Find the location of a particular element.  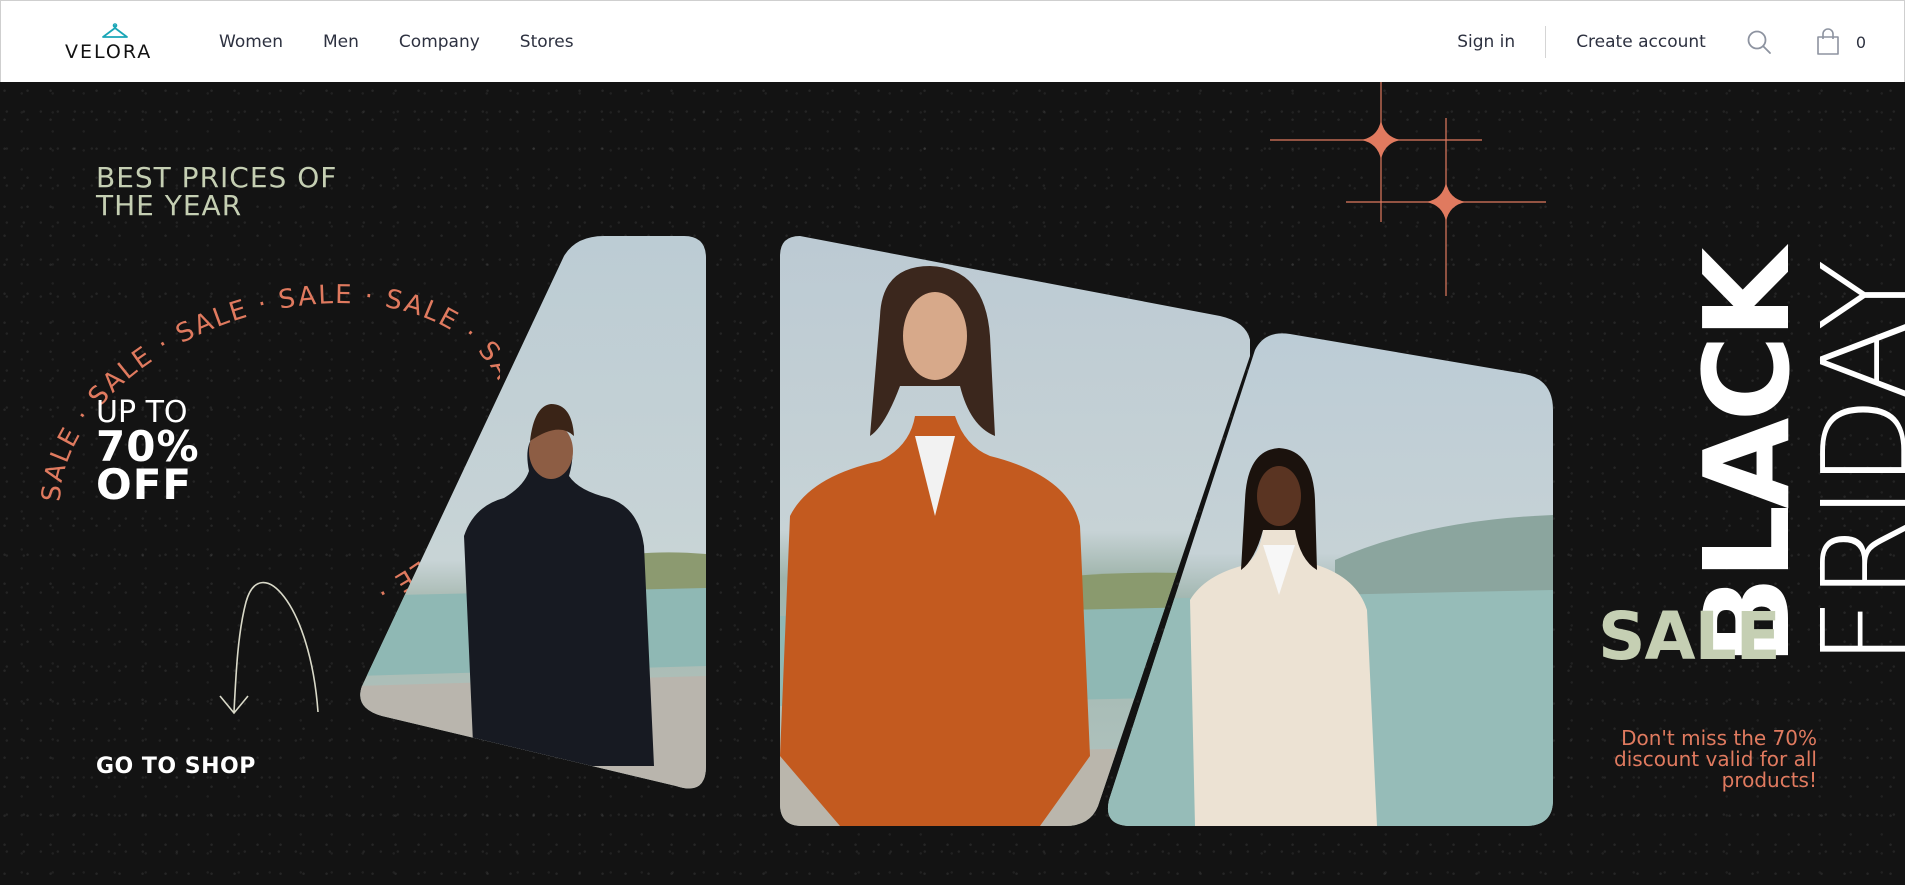

cart-button: 0 is located at coordinates (1841, 42).